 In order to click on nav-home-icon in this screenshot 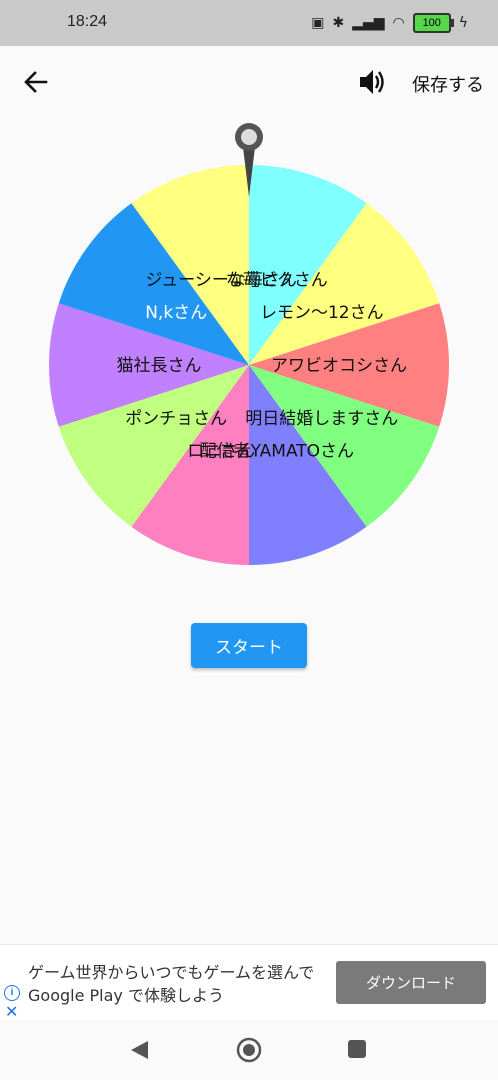, I will do `click(249, 1050)`.